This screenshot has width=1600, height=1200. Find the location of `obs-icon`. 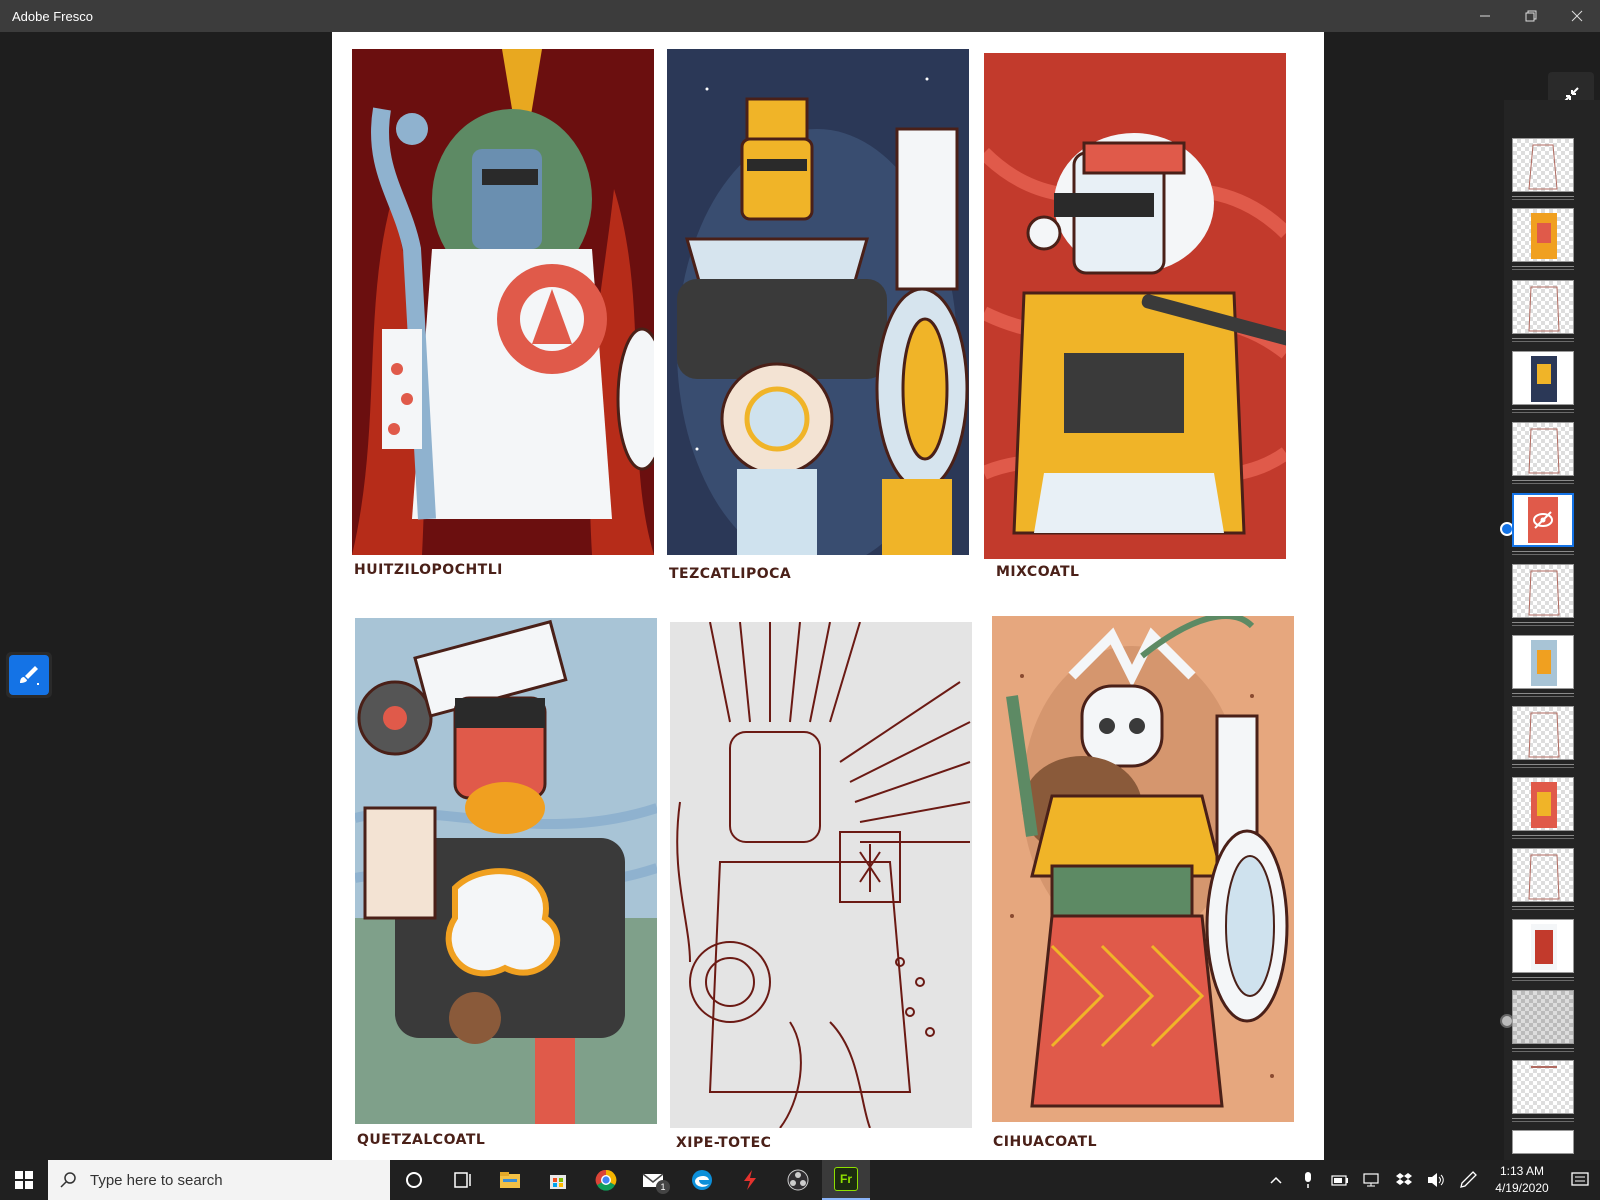

obs-icon is located at coordinates (798, 1180).